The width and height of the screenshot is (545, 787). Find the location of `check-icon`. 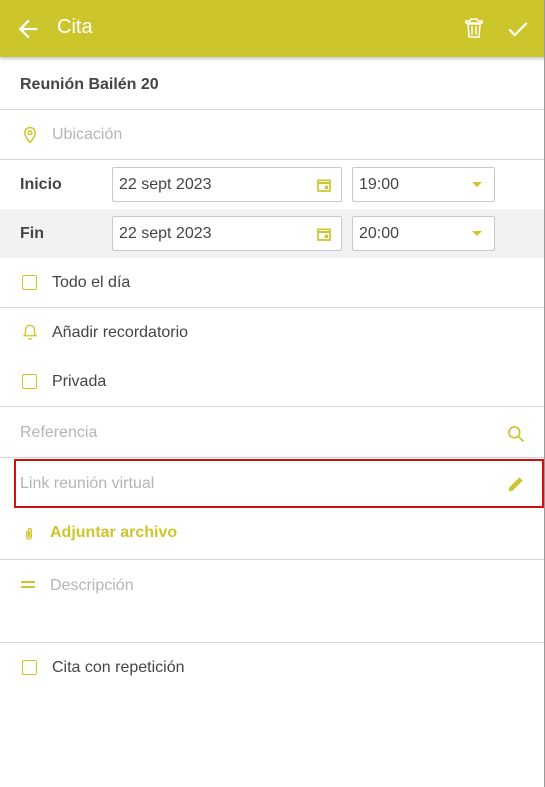

check-icon is located at coordinates (518, 29).